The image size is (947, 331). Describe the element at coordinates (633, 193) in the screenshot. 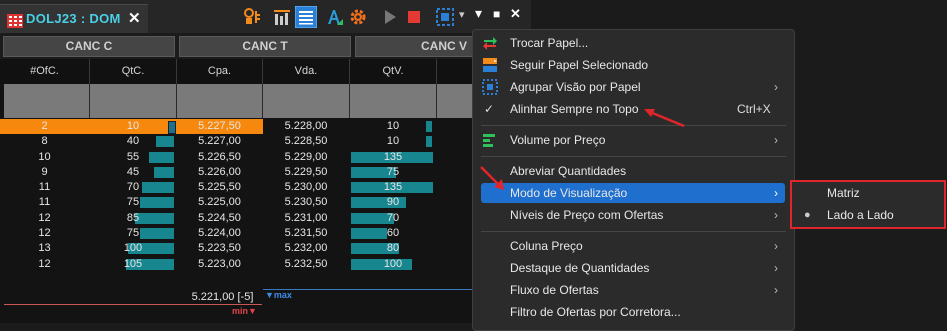

I see `menu-item-modo-visualizacao: Modo de Visualização ›` at that location.